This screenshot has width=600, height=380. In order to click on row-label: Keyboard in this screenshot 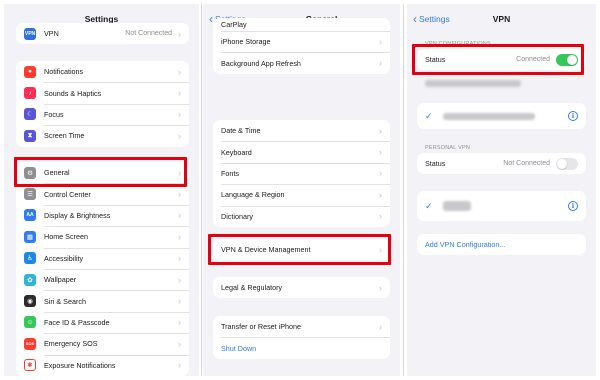, I will do `click(236, 152)`.